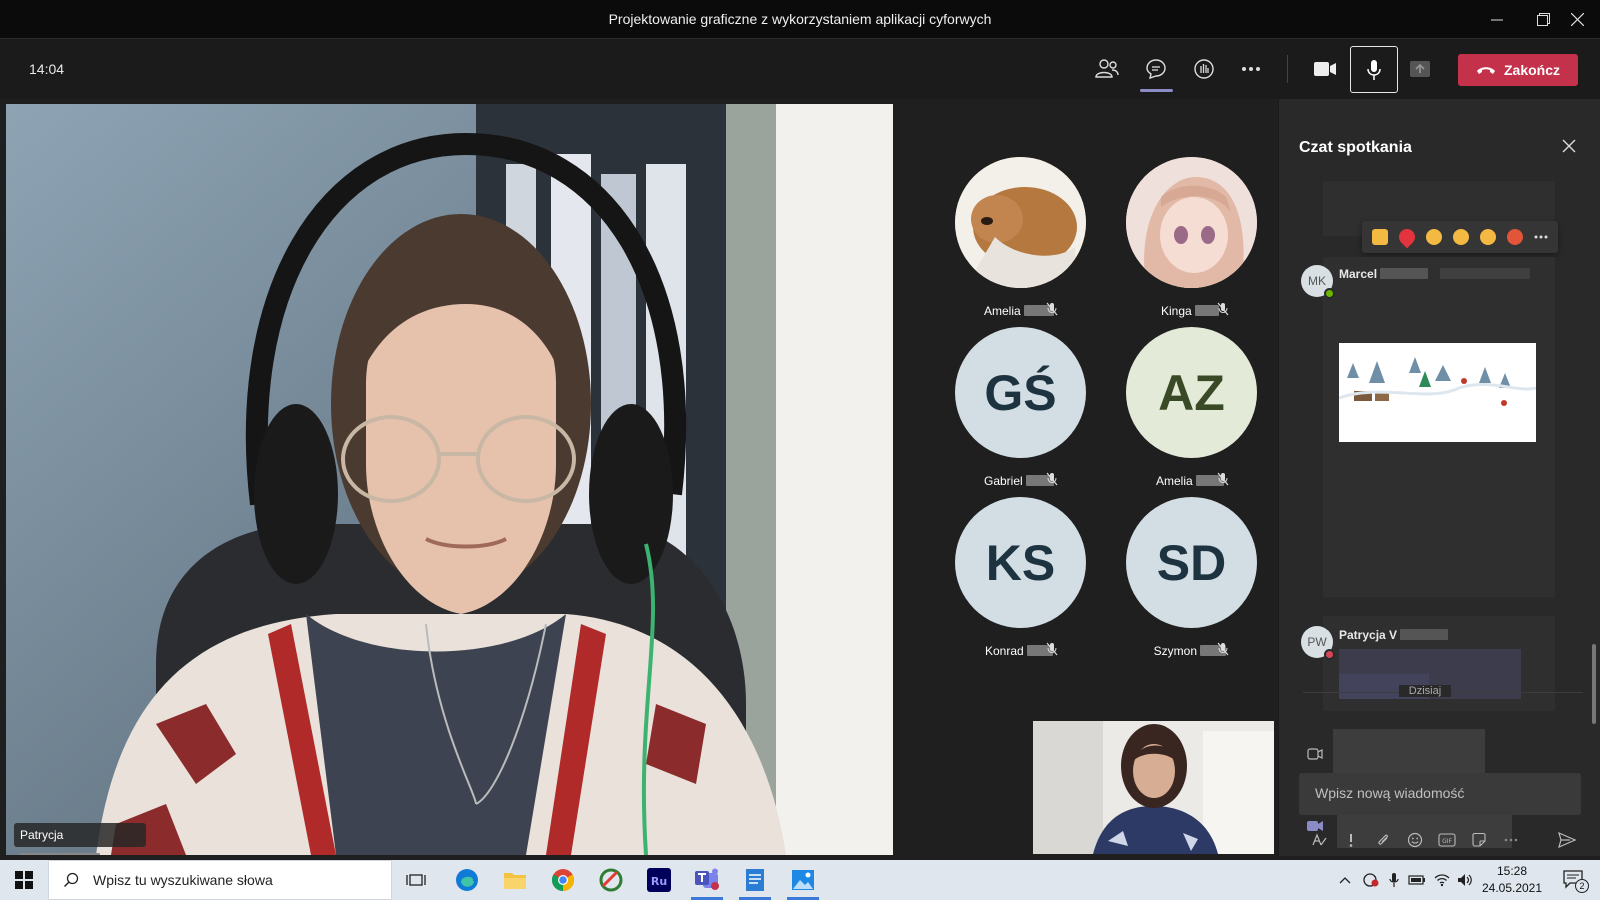  Describe the element at coordinates (1383, 840) in the screenshot. I see `attach-button` at that location.